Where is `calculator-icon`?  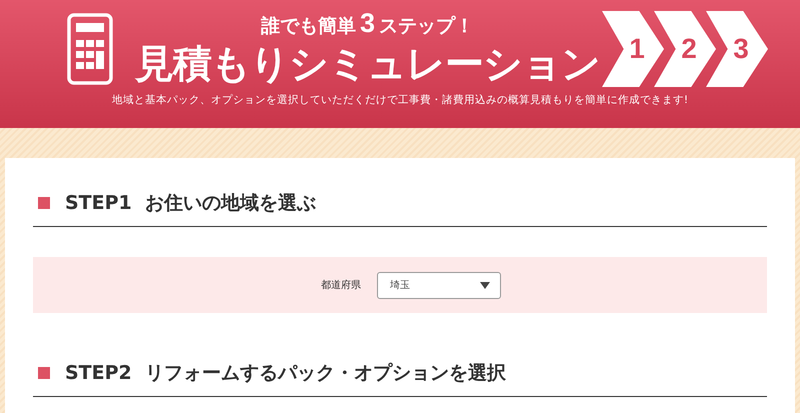
calculator-icon is located at coordinates (90, 49).